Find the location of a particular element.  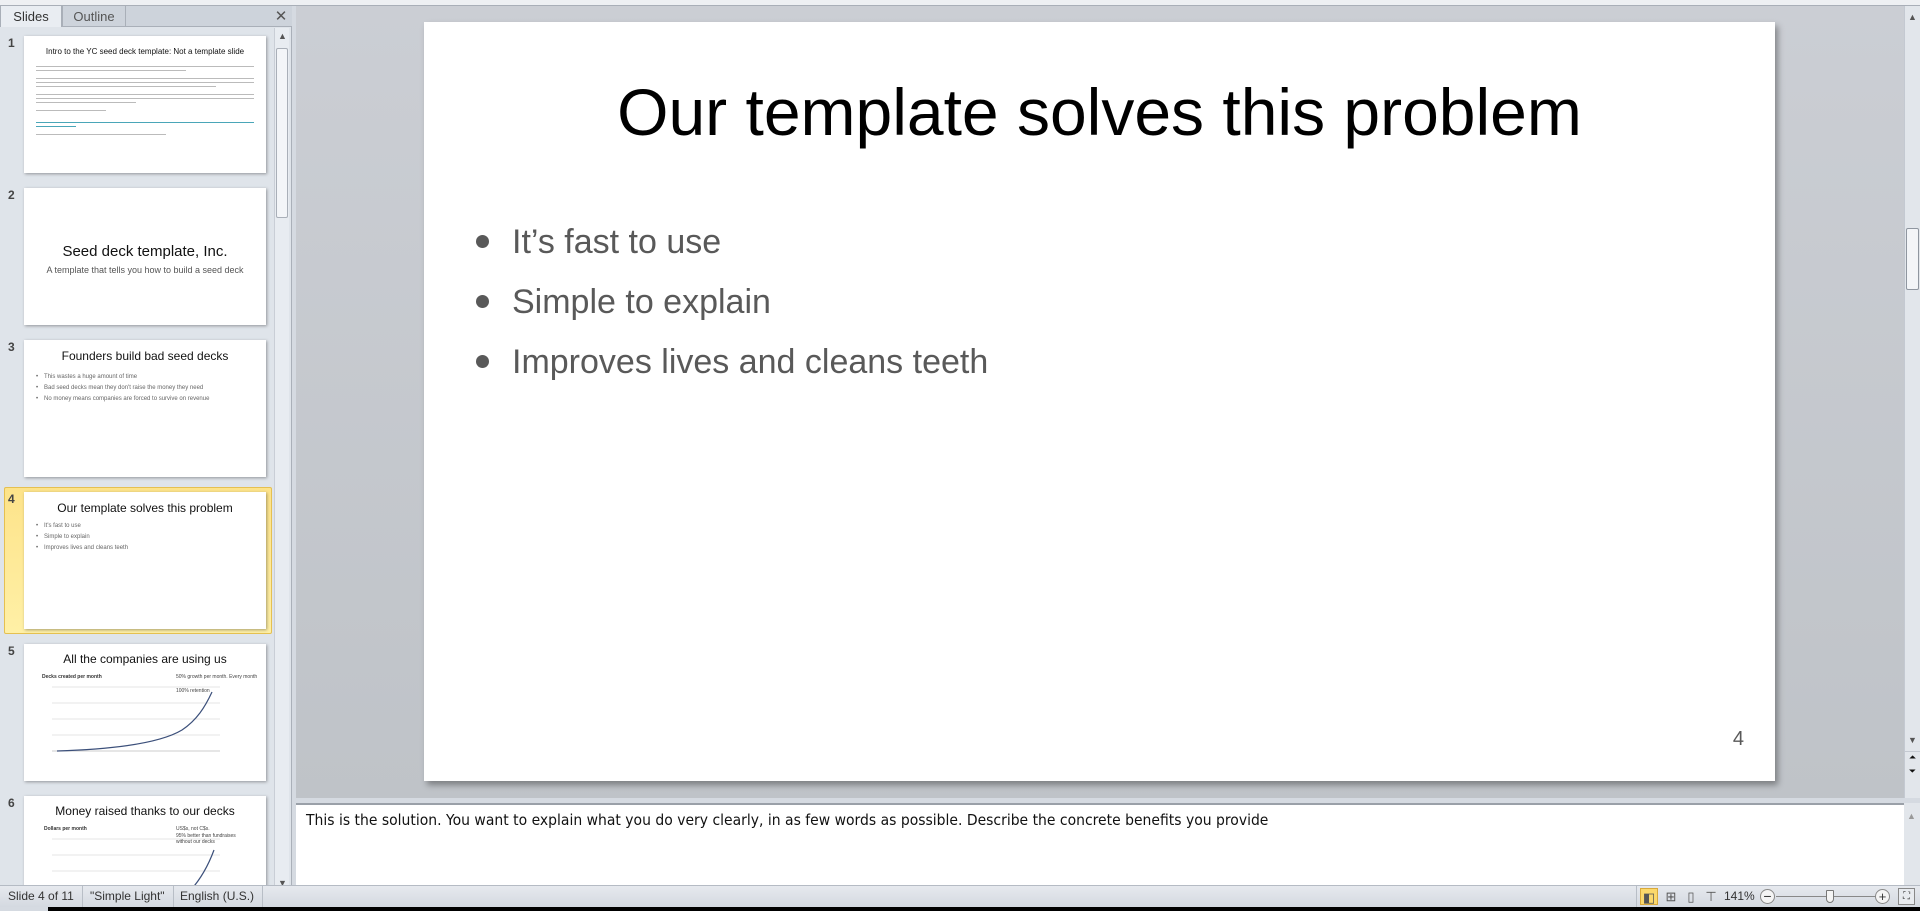

slide-sorter-icon: ⊞ is located at coordinates (1671, 896).